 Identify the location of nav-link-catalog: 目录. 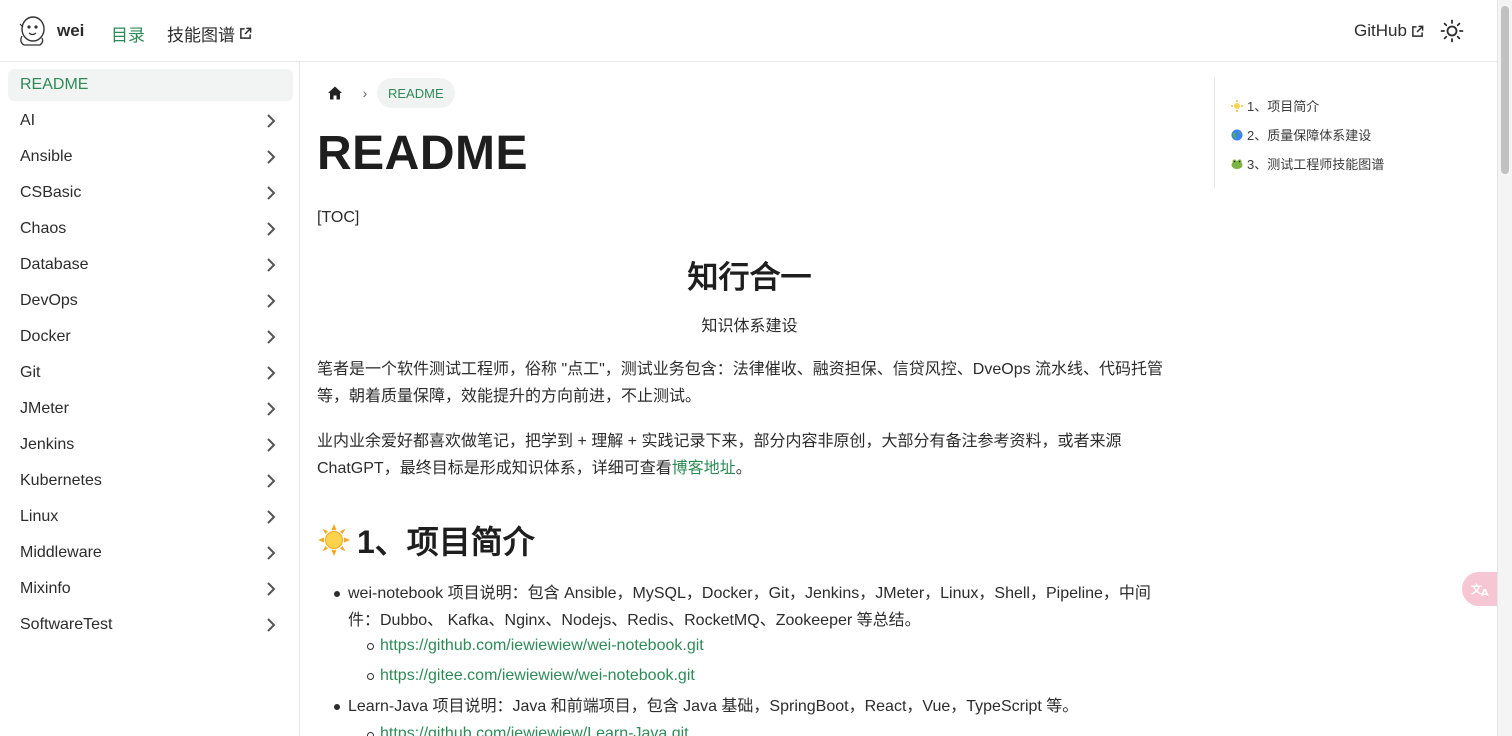
(128, 33).